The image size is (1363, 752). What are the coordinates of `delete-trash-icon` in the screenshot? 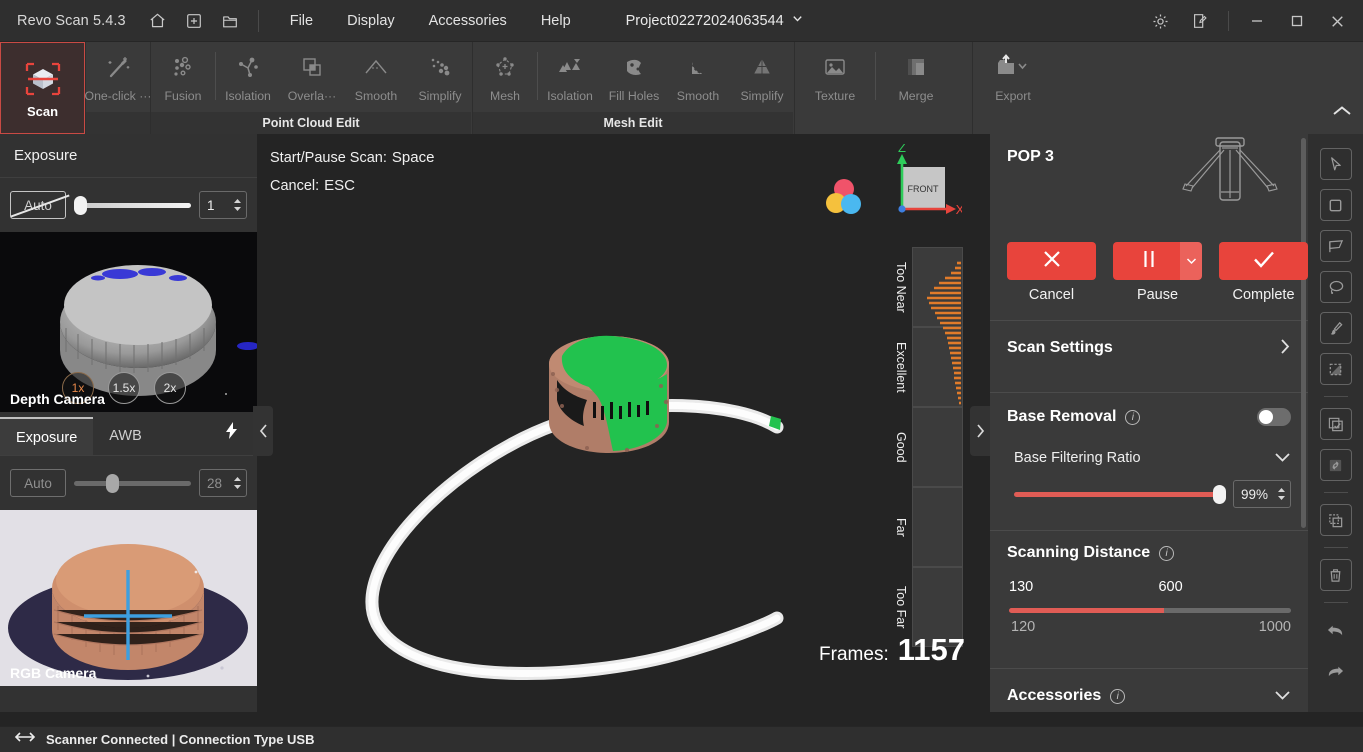 It's located at (1335, 575).